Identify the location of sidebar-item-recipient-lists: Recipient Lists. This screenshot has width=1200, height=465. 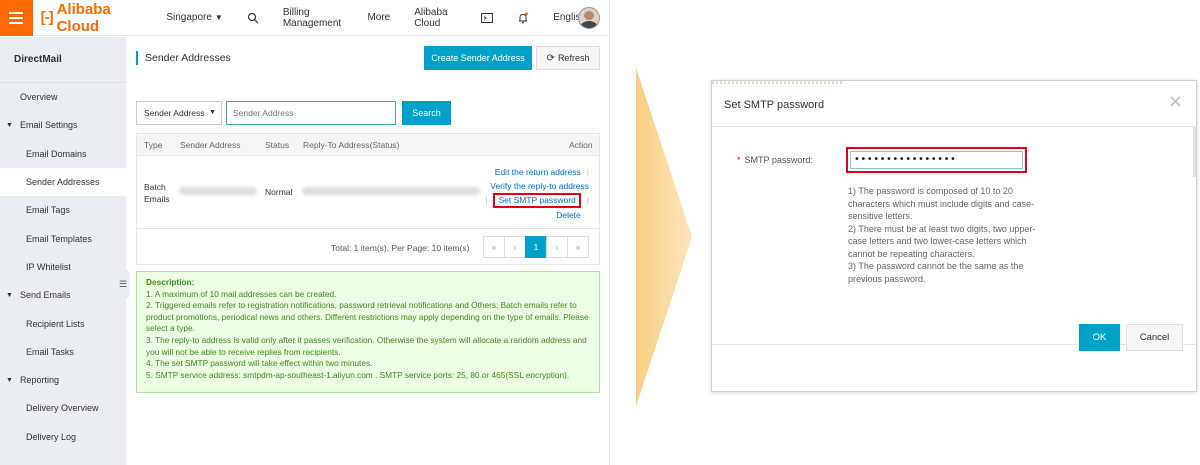
(63, 323).